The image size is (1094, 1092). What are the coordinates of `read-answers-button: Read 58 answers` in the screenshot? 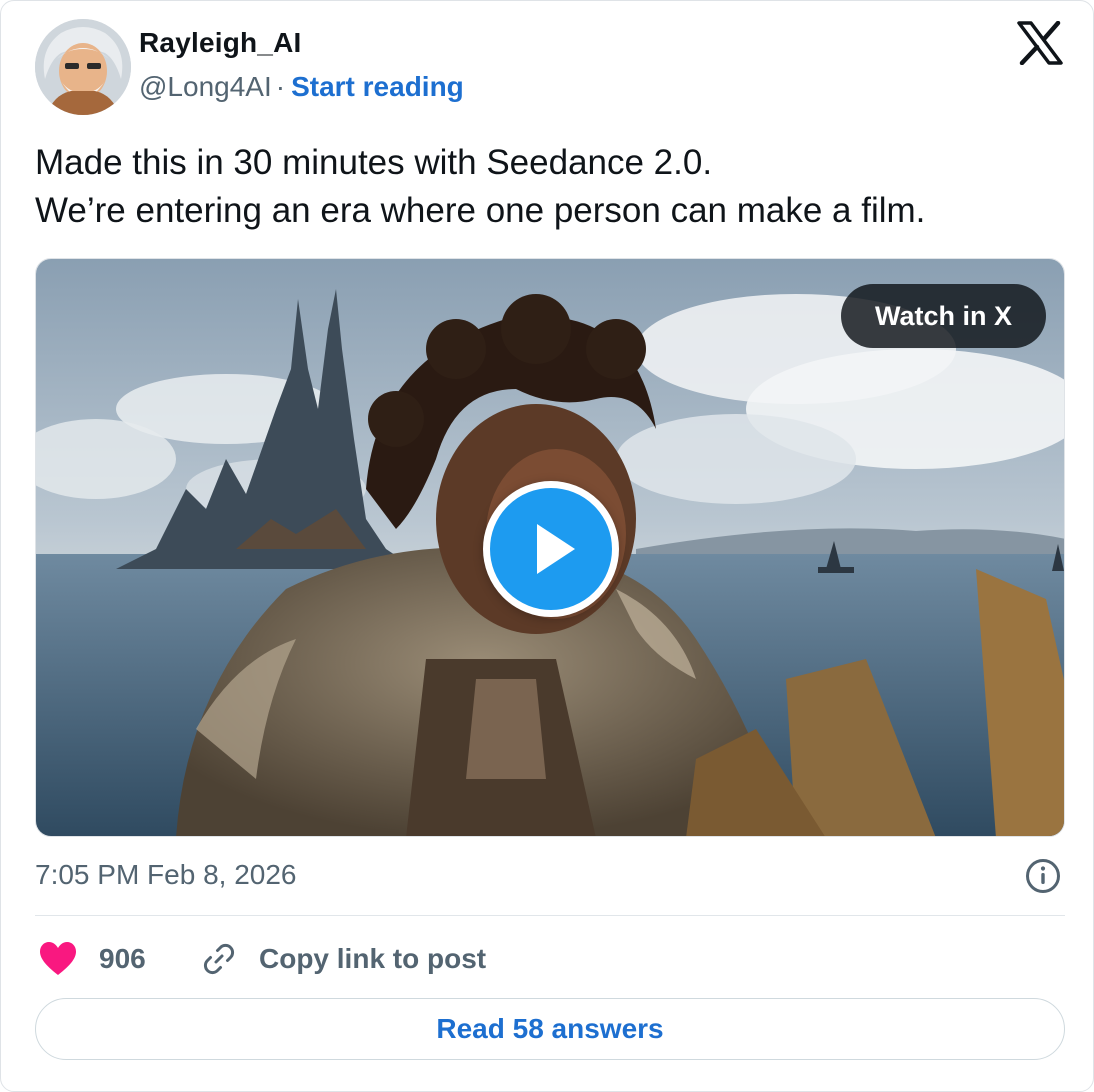 It's located at (550, 1029).